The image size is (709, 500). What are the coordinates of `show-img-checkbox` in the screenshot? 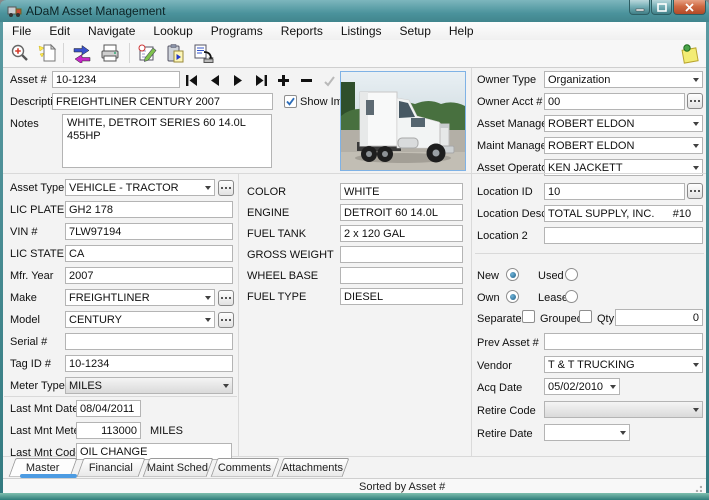 It's located at (290, 101).